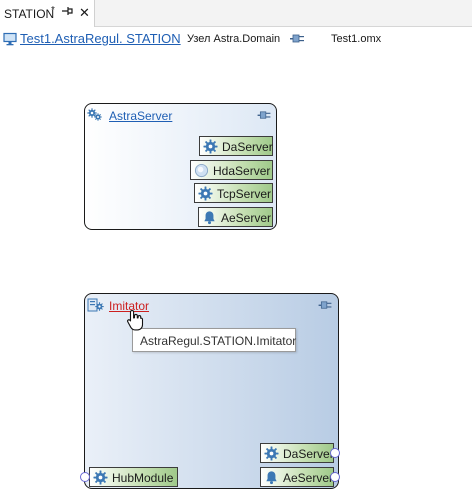  What do you see at coordinates (218, 341) in the screenshot?
I see `tooltip-text: AstraRegul.STATION.Imitator` at bounding box center [218, 341].